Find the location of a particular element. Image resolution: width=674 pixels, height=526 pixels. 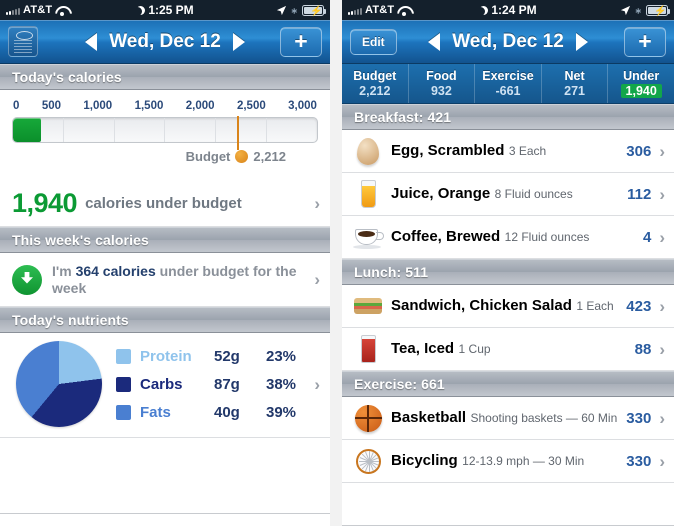

right-status-bar: AT&T 1:24 PM ⁎ ⚡ is located at coordinates (508, 10).